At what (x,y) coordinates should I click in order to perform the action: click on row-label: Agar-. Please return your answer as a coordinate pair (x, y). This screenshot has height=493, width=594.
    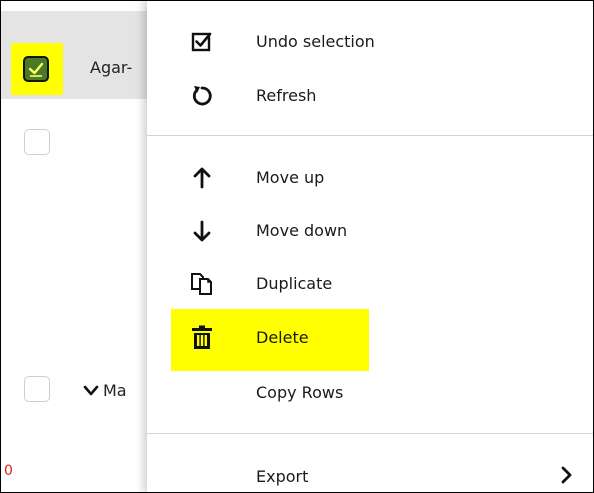
    Looking at the image, I should click on (111, 67).